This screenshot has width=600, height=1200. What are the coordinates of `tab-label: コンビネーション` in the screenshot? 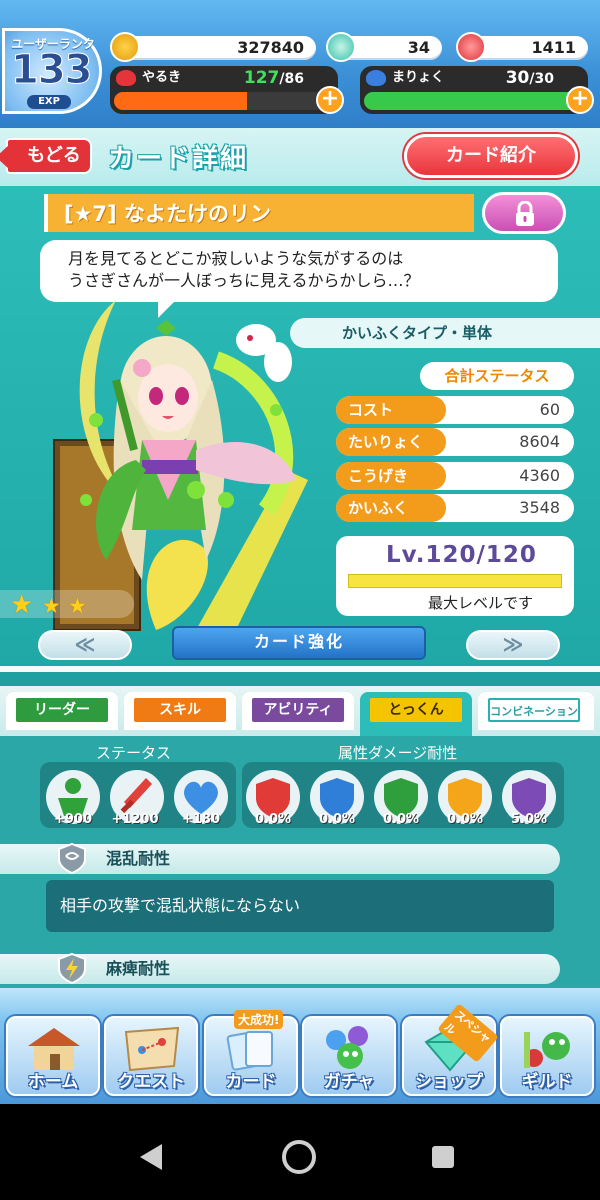 It's located at (534, 710).